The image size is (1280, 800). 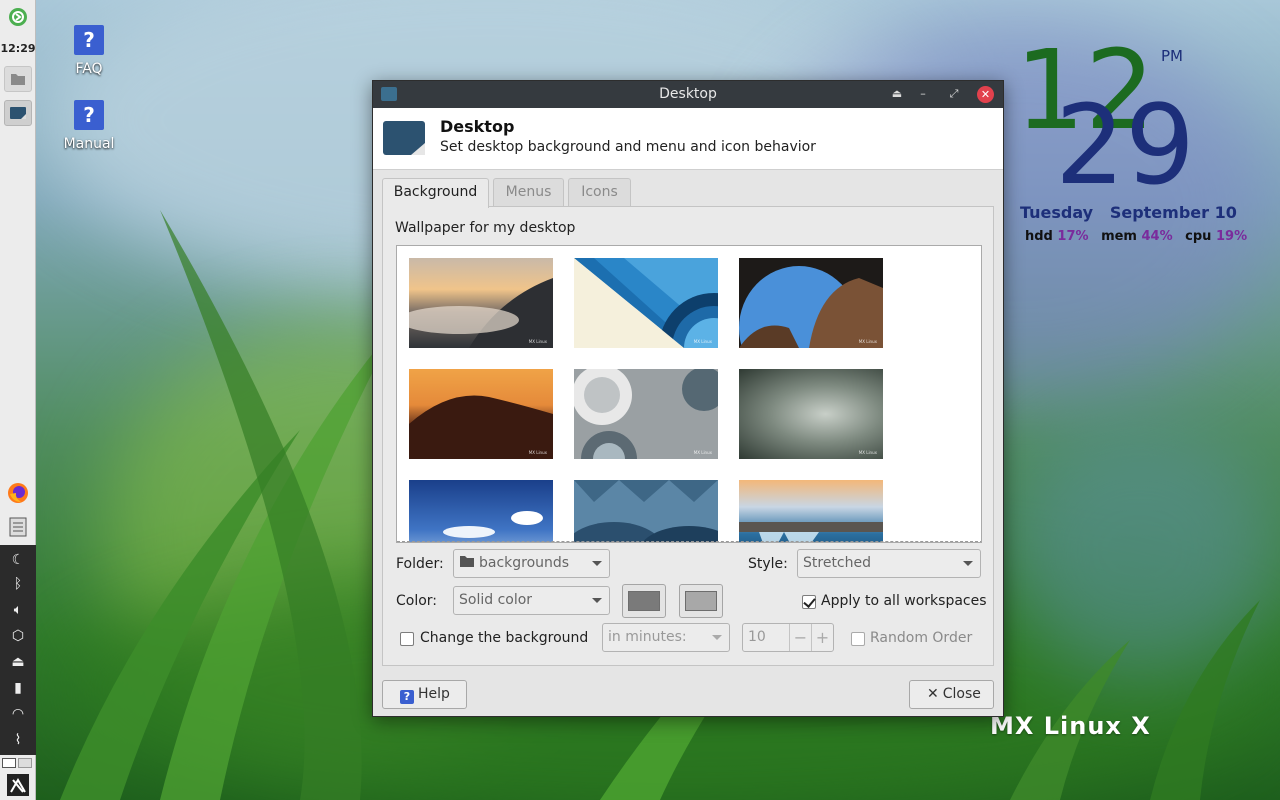 I want to click on change-background-label: Change the background, so click(x=504, y=638).